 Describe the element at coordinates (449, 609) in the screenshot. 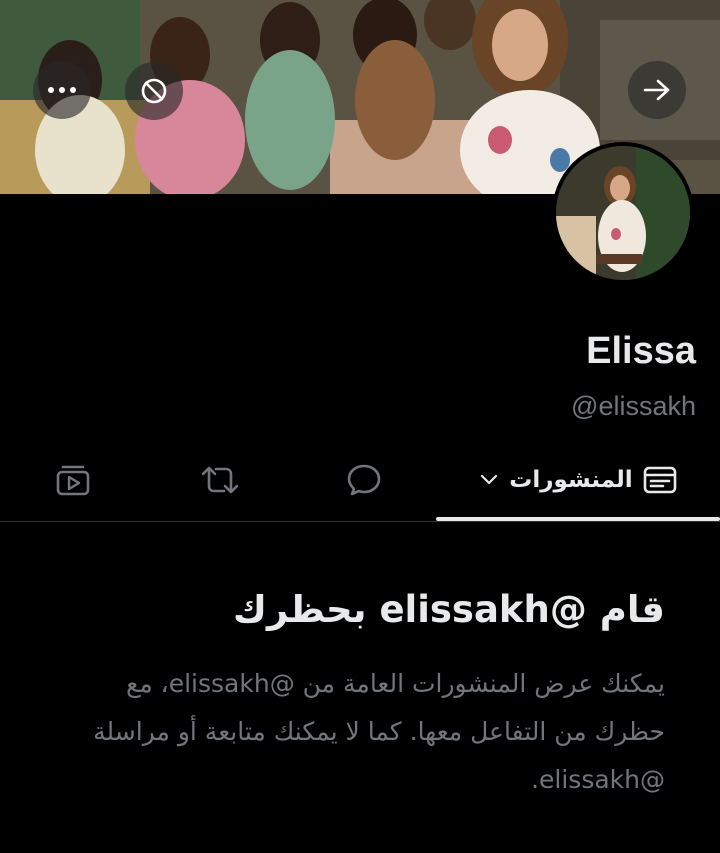

I see `blocked-title: قام @elissakh بحظرك` at that location.